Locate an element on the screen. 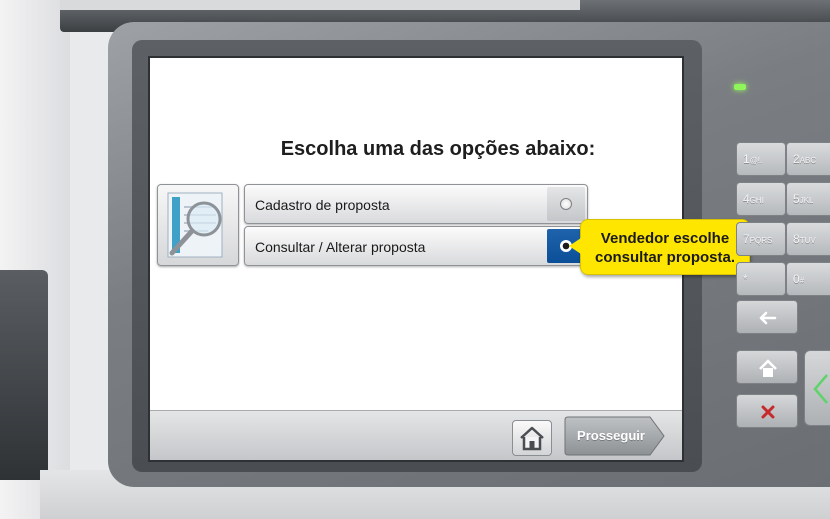 The height and width of the screenshot is (519, 830). cancel-key is located at coordinates (767, 411).